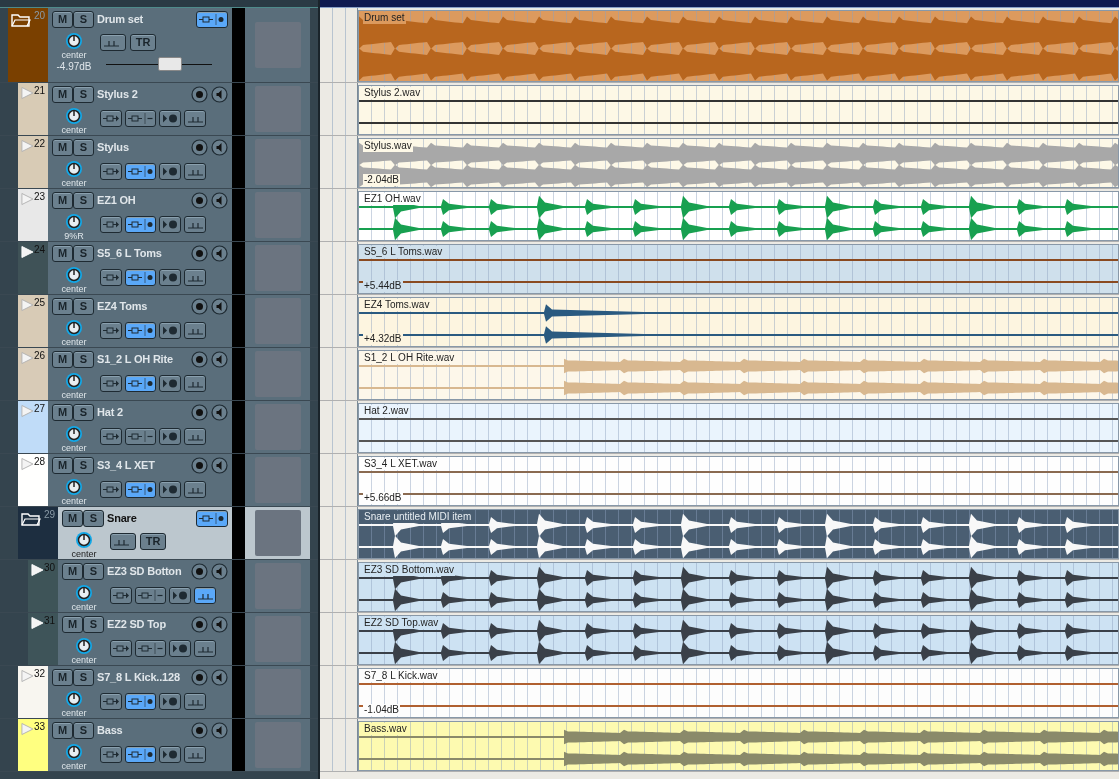 The width and height of the screenshot is (1119, 779). What do you see at coordinates (738, 746) in the screenshot?
I see `media-item: Bass.wav` at bounding box center [738, 746].